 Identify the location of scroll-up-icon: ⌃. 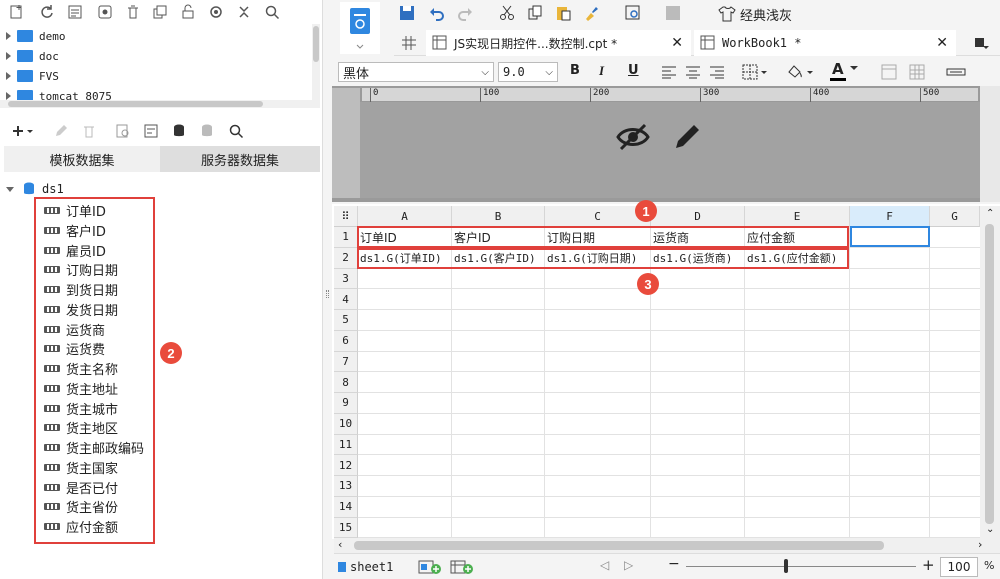
(990, 213).